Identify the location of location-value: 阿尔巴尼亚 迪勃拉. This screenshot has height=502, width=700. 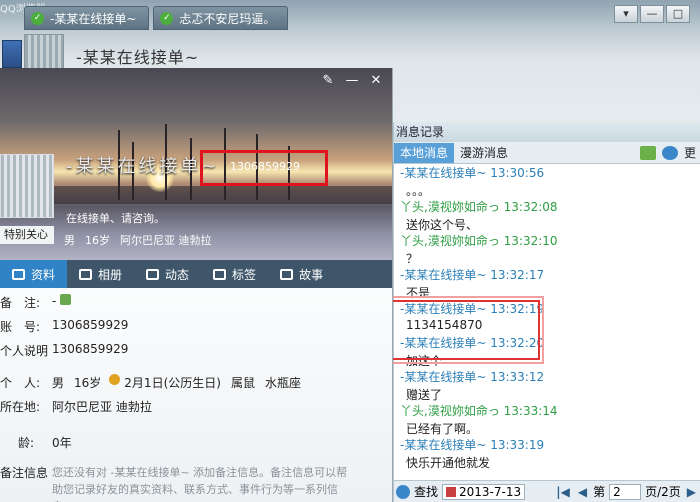
(102, 407).